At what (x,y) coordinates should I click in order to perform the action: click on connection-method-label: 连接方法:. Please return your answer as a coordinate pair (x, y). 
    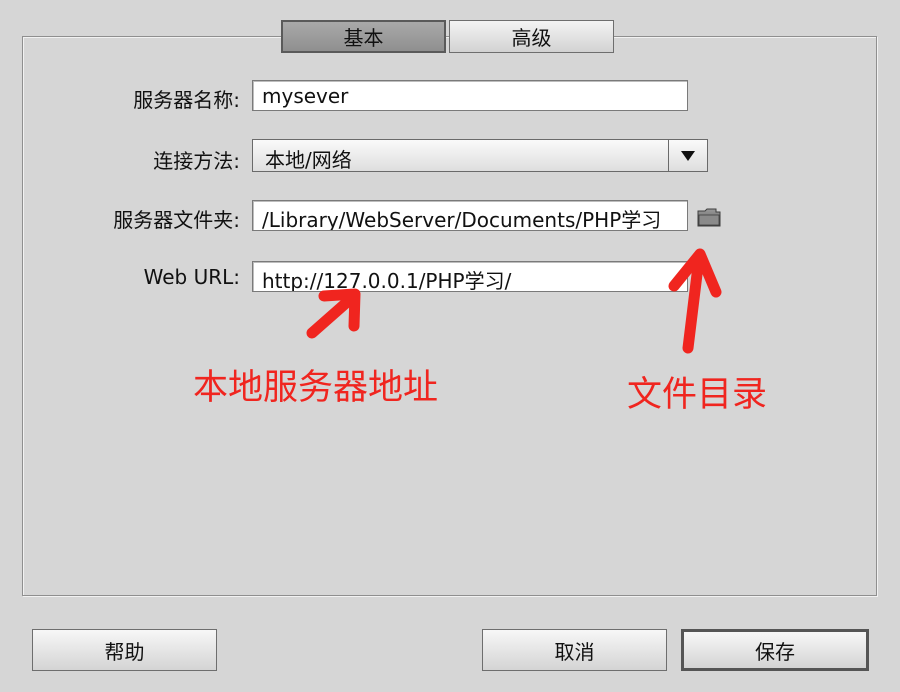
    Looking at the image, I should click on (196, 161).